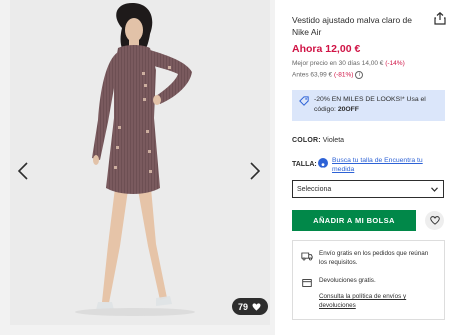 This screenshot has height=335, width=475. I want to click on color-value: Violeta, so click(333, 140).